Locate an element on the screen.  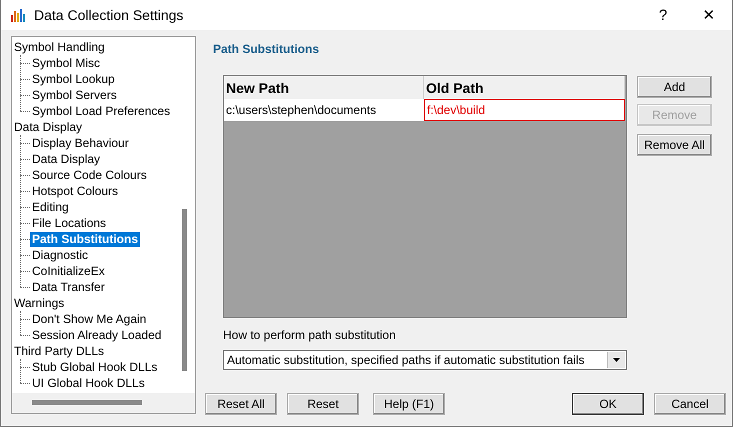
dialog-button: Help (F1) is located at coordinates (409, 404).